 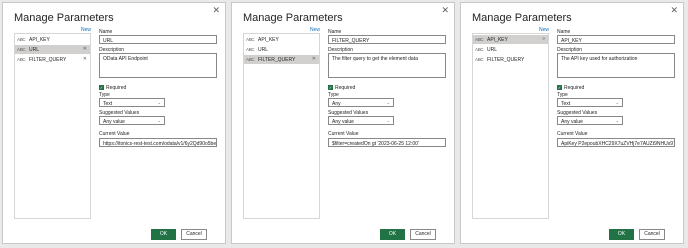 What do you see at coordinates (616, 39) in the screenshot?
I see `name-input: API_KEY` at bounding box center [616, 39].